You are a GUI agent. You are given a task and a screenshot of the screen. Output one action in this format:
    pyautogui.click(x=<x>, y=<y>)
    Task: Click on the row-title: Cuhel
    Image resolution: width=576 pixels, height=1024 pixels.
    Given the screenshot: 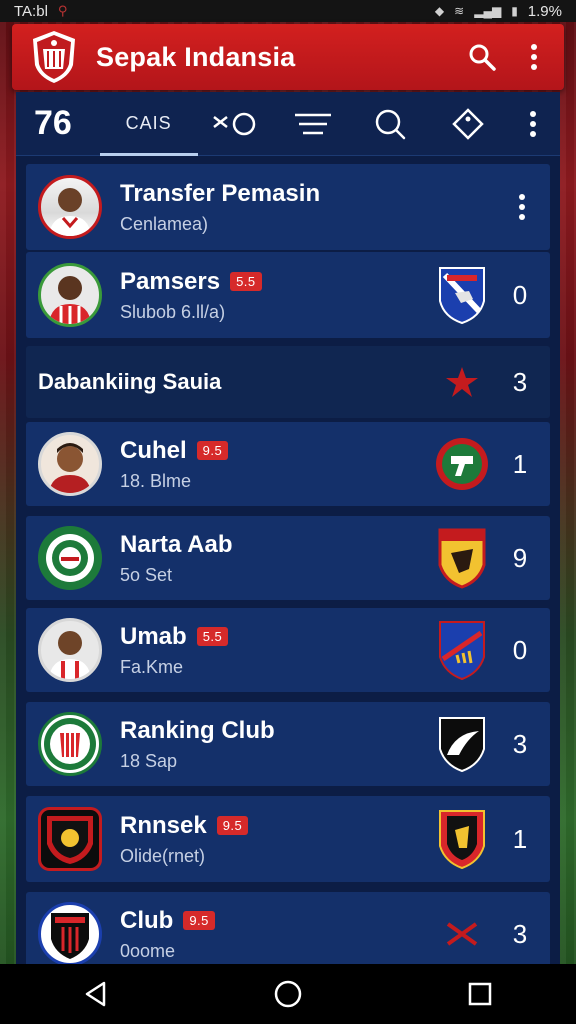 What is the action you would take?
    pyautogui.click(x=153, y=450)
    